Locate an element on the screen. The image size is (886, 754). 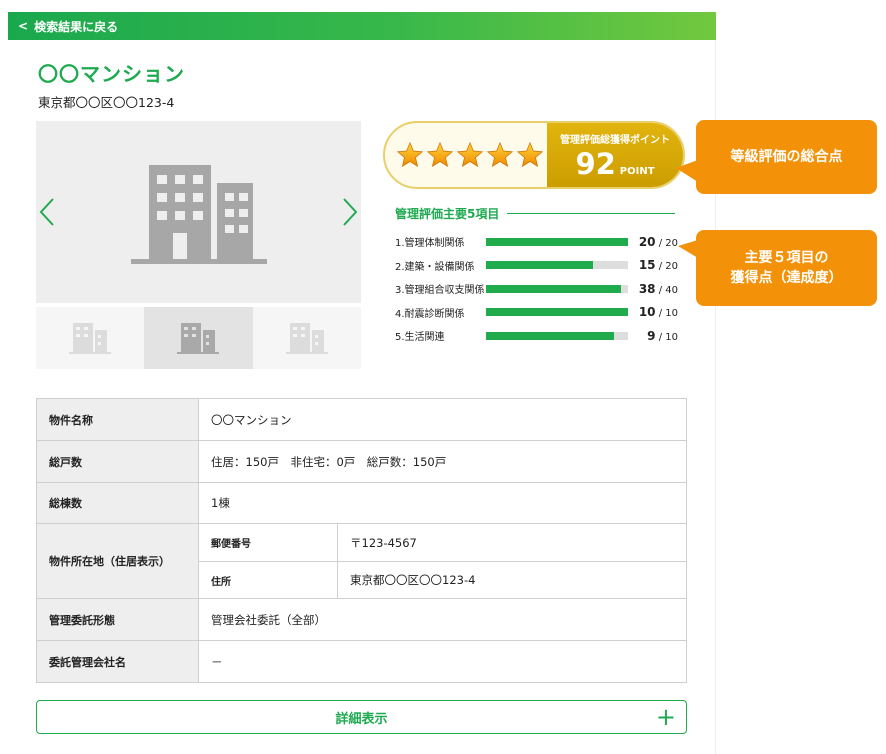
table-cell: － is located at coordinates (442, 661).